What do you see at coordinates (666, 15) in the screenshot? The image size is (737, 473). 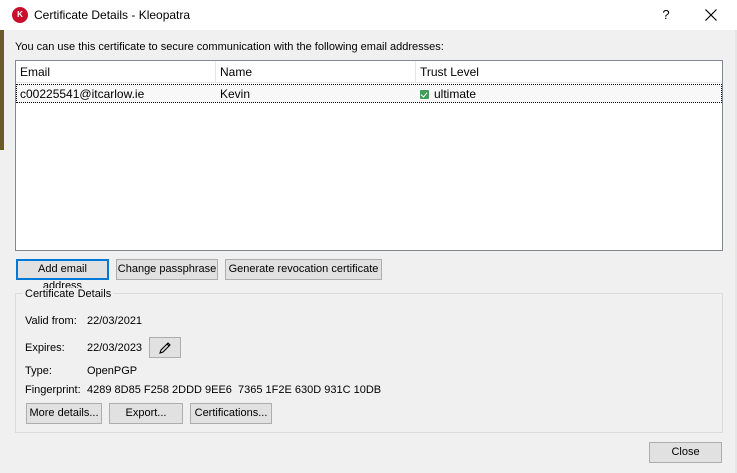 I see `help-button: ?` at bounding box center [666, 15].